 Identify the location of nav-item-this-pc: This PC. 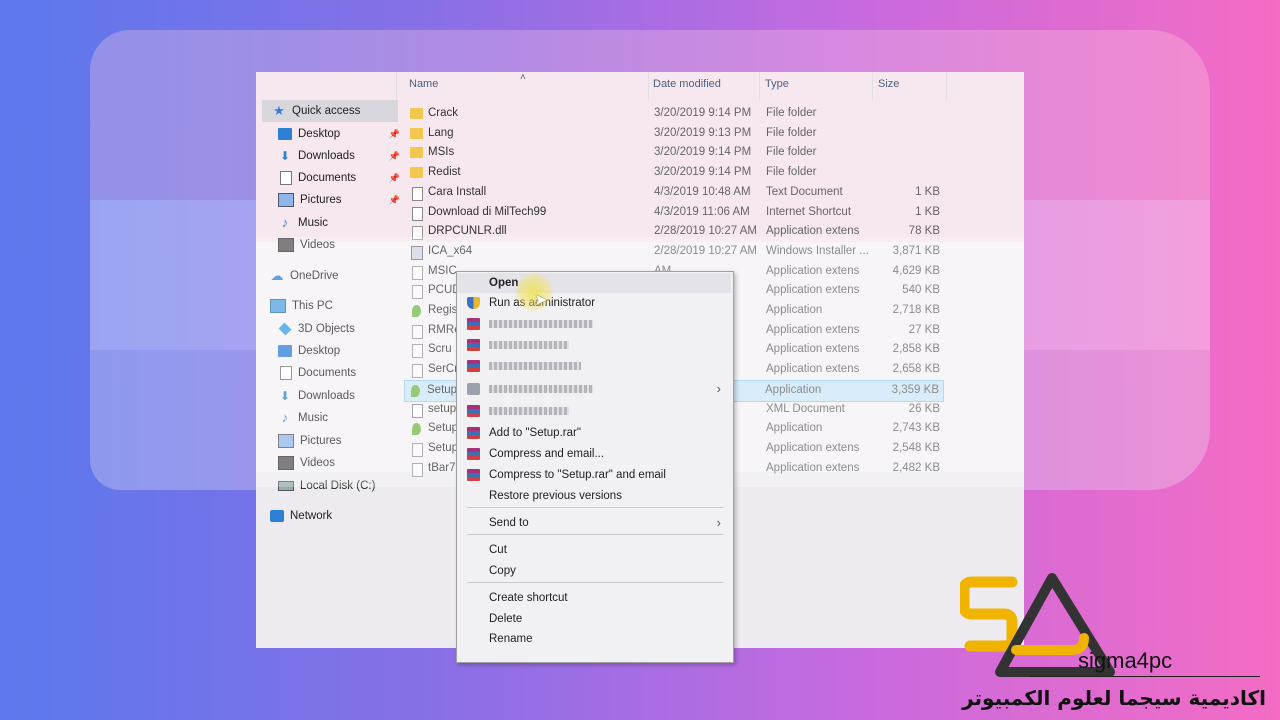
(329, 306).